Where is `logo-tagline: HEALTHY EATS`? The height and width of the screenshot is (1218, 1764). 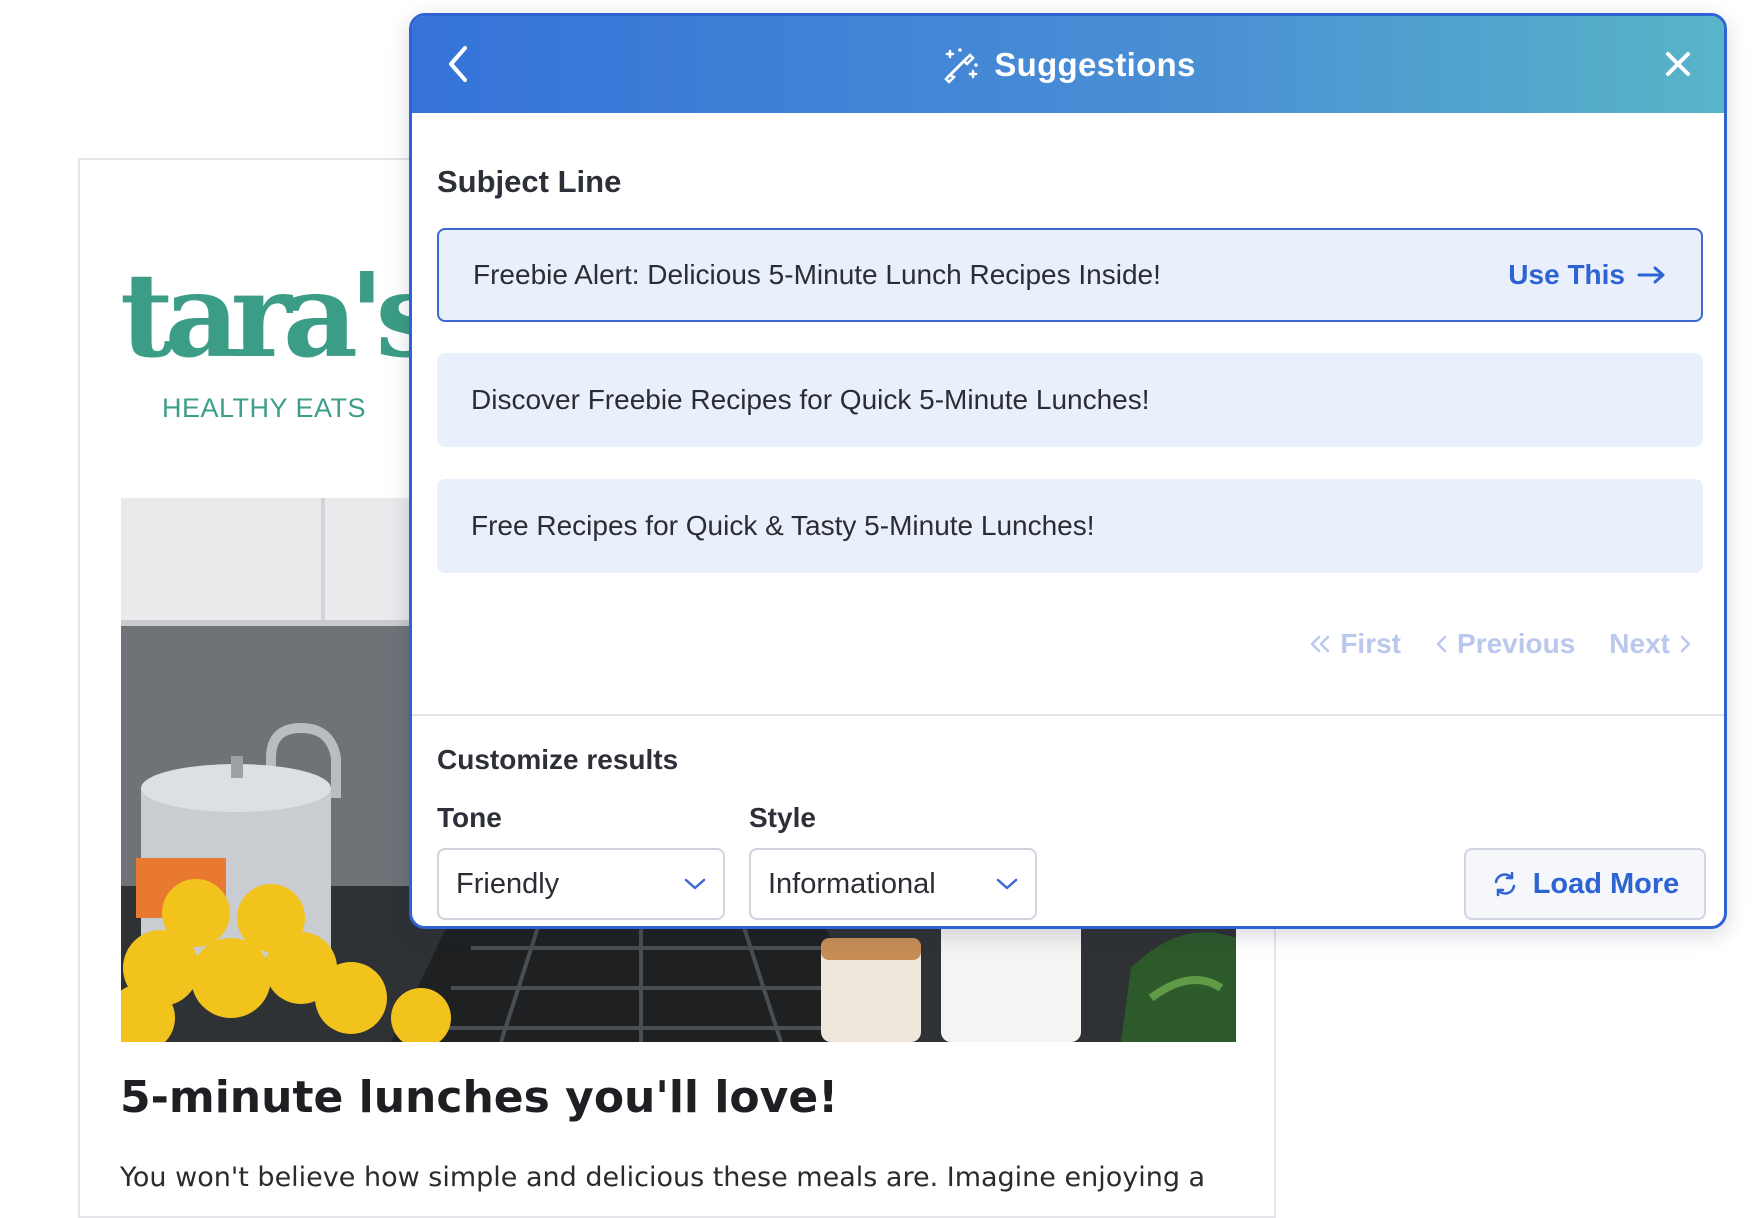 logo-tagline: HEALTHY EATS is located at coordinates (264, 408).